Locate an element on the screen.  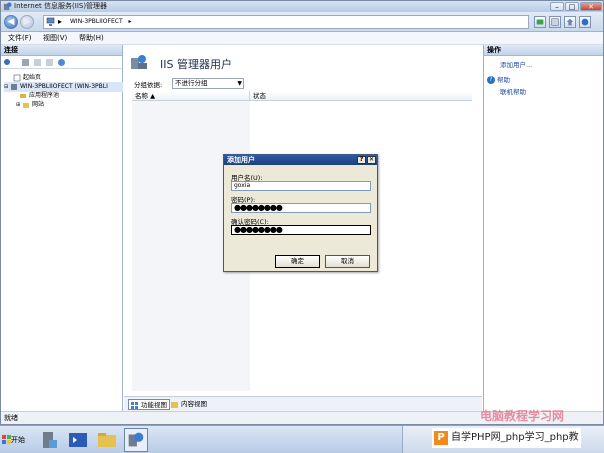
tree-item-app-pools: 应用程序池 is located at coordinates (39, 95).